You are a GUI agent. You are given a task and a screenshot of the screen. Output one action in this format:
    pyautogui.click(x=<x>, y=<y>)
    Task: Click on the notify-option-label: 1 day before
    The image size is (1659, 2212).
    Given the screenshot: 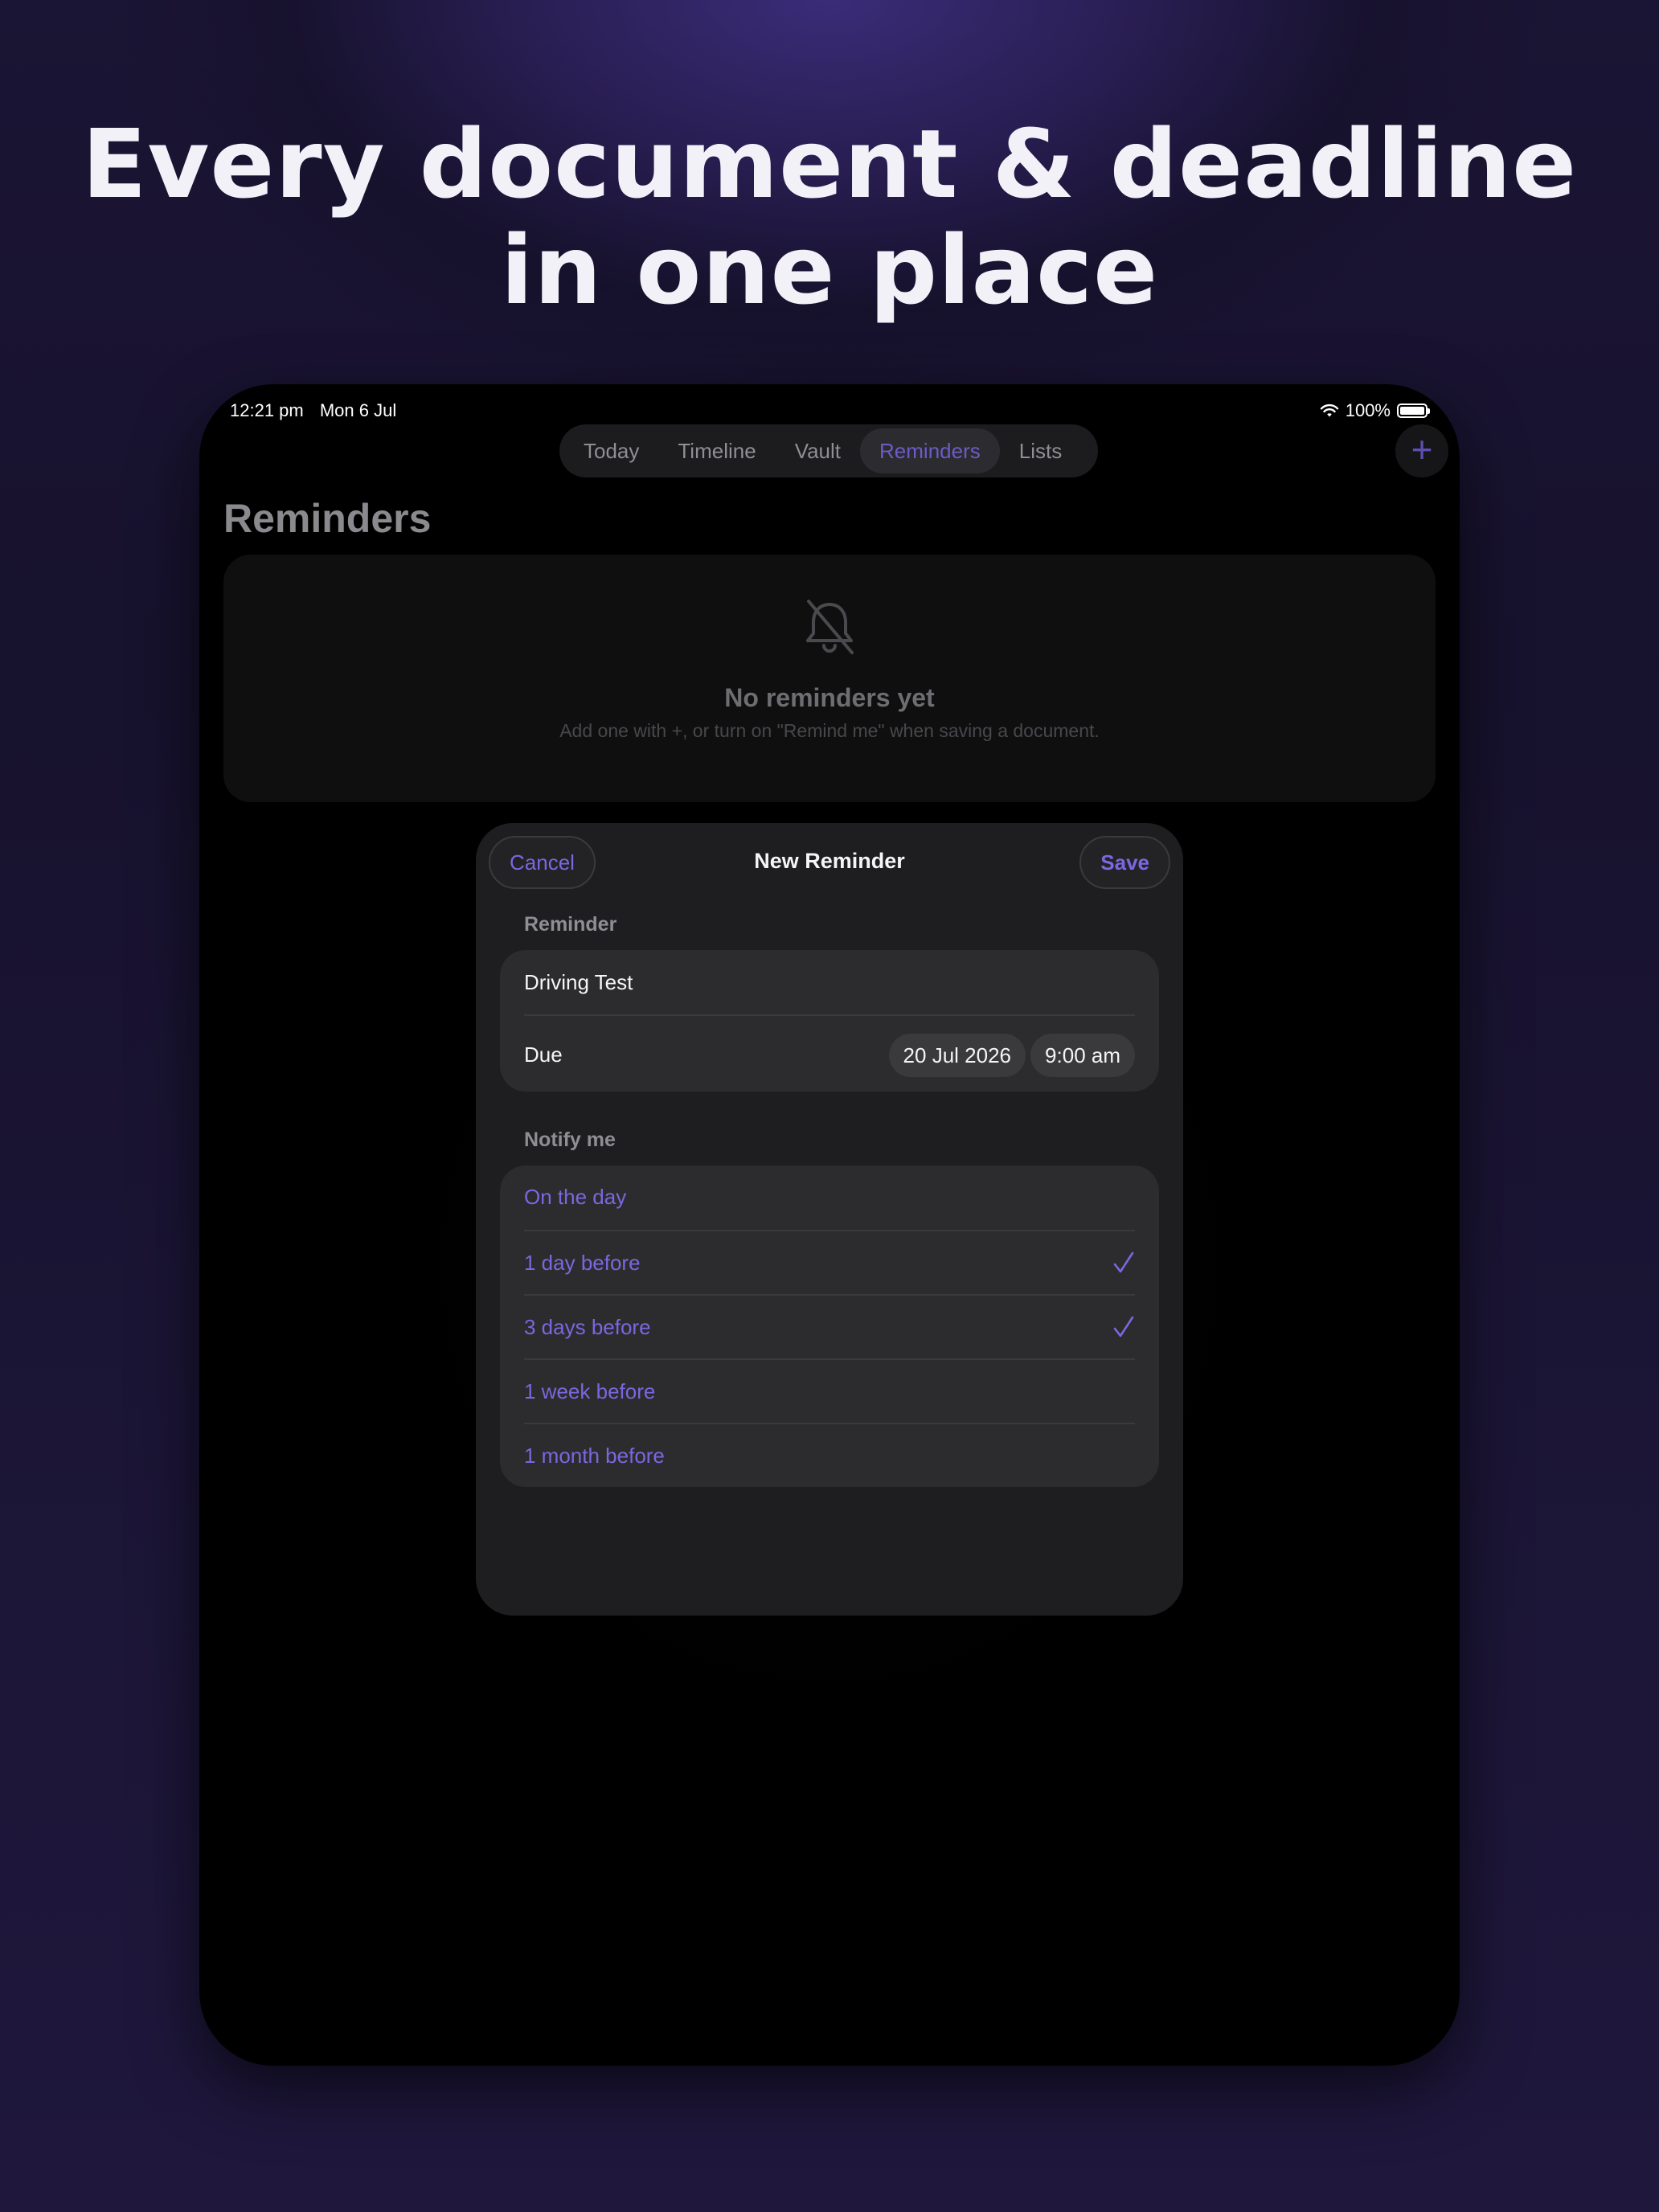 What is the action you would take?
    pyautogui.click(x=582, y=1263)
    